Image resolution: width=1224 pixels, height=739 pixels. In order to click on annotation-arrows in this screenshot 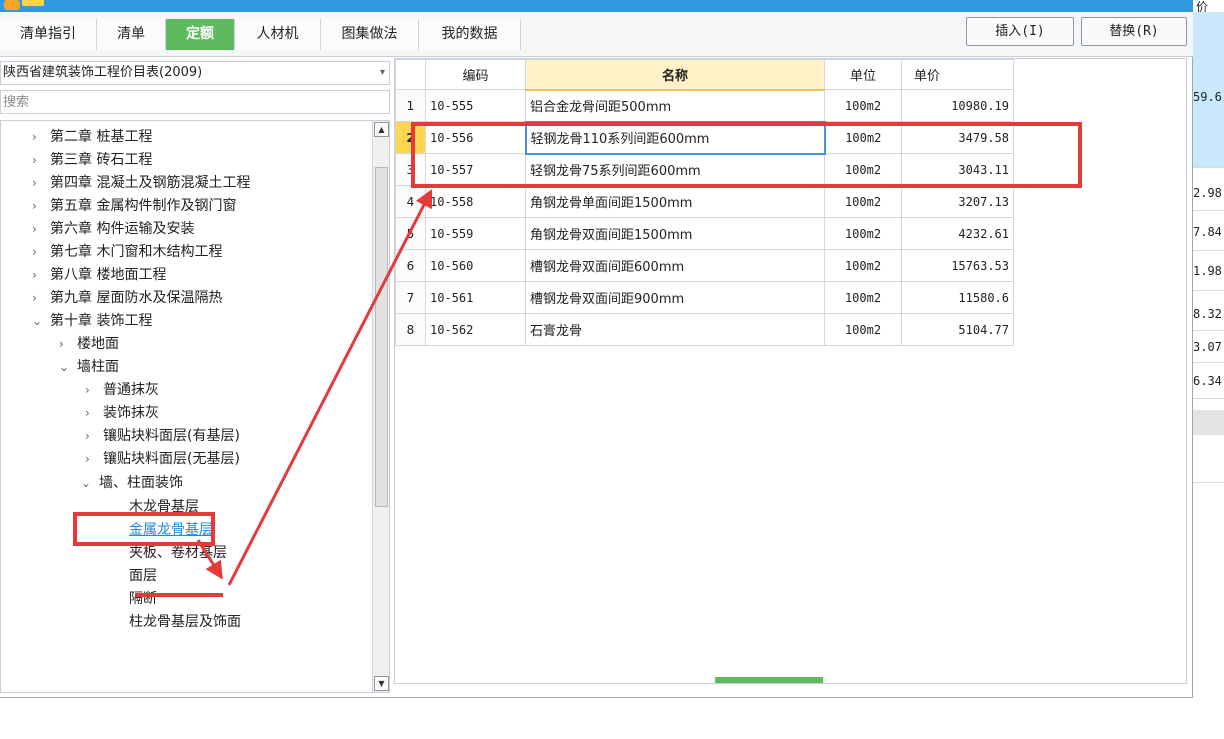, I will do `click(314, 387)`.